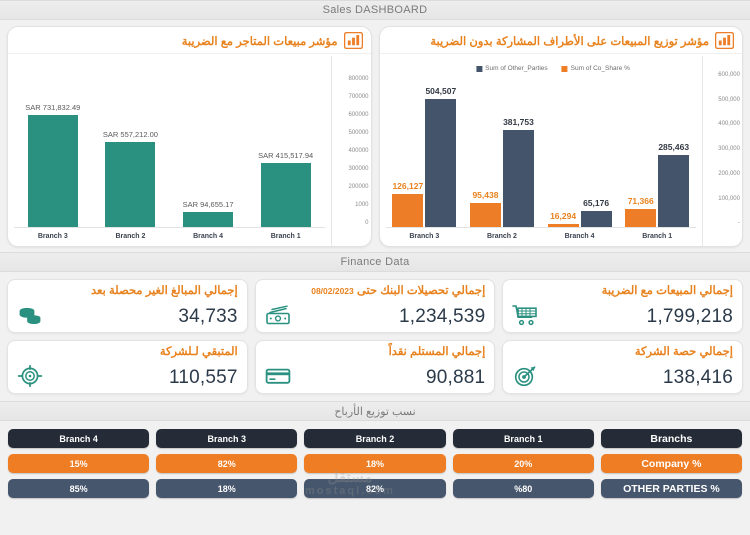 The height and width of the screenshot is (535, 750). Describe the element at coordinates (739, 223) in the screenshot. I see `y-tick: -` at that location.